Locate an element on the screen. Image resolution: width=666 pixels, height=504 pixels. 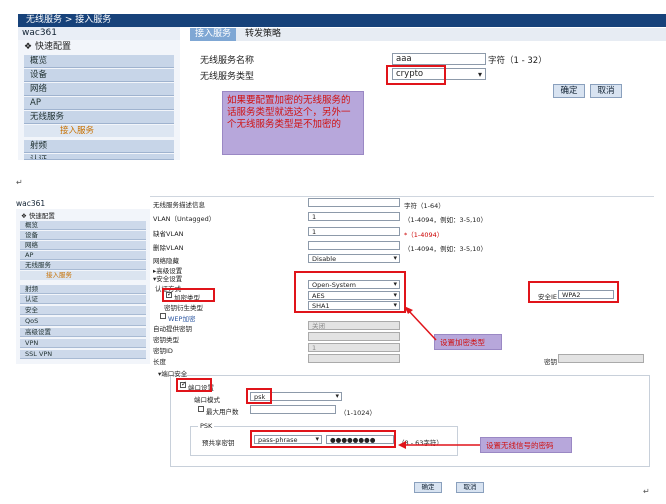
max-users-hint: （1-1024） is located at coordinates (358, 413).